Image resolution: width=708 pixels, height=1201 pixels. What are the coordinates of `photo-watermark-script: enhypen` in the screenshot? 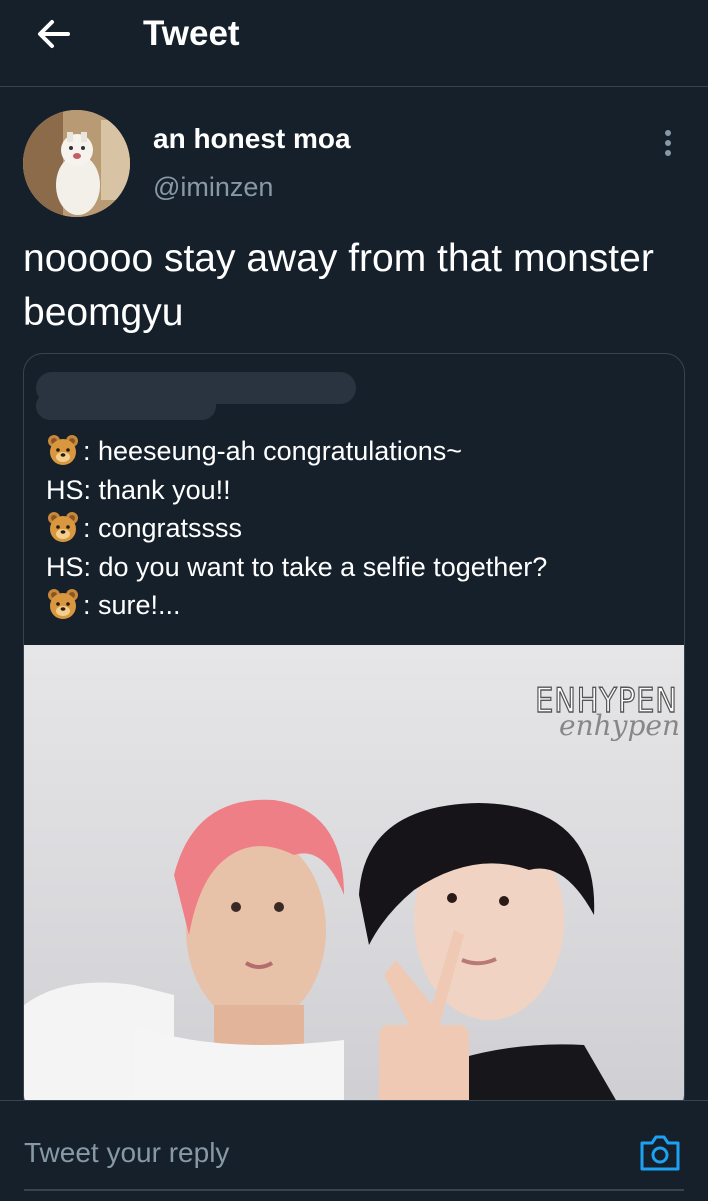 It's located at (619, 725).